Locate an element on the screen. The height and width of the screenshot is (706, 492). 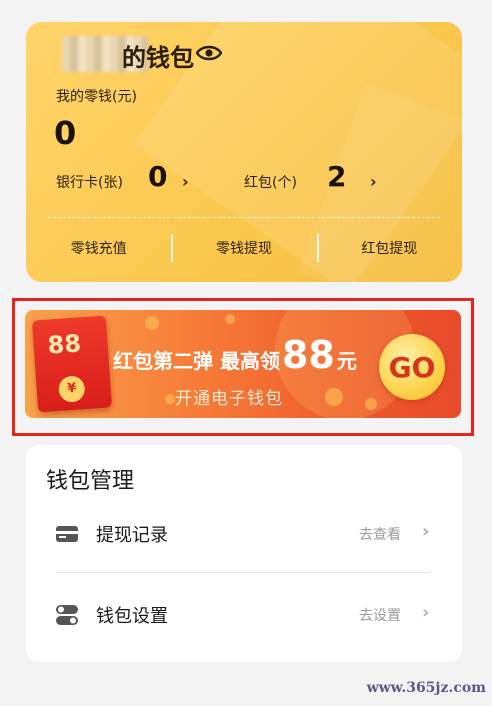
red-packet-withdraw-button: 红包提现 is located at coordinates (389, 248).